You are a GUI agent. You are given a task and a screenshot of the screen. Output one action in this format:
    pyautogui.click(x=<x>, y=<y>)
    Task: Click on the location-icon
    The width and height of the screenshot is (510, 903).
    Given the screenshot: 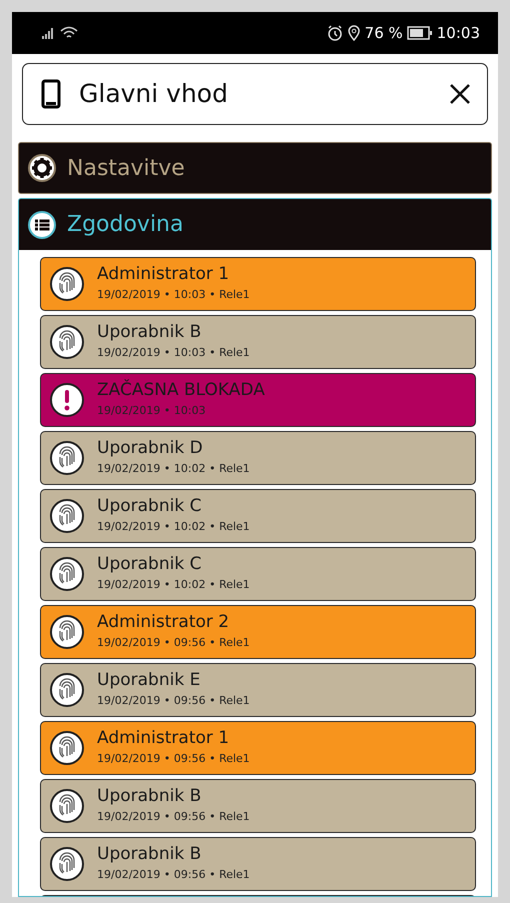 What is the action you would take?
    pyautogui.click(x=353, y=33)
    